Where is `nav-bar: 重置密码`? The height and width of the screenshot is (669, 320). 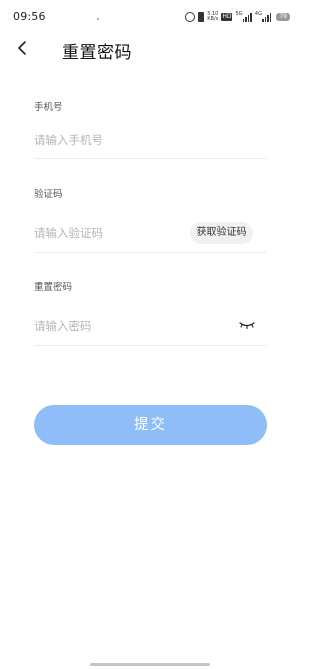 nav-bar: 重置密码 is located at coordinates (150, 50).